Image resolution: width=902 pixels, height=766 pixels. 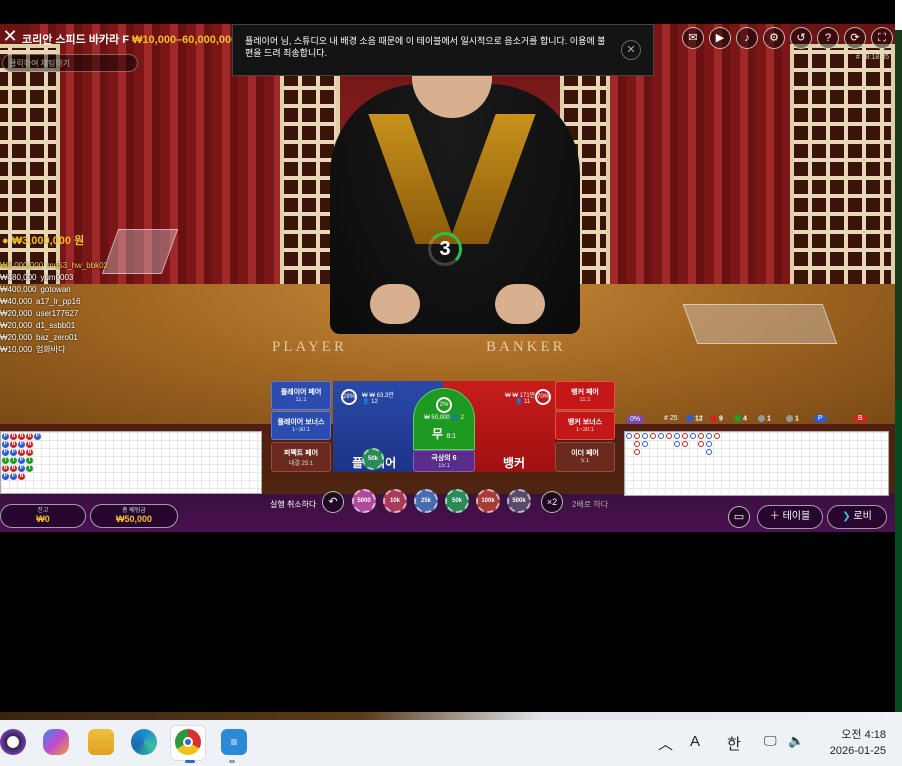 I want to click on layout-toggle-icon: ▭, so click(x=739, y=517).